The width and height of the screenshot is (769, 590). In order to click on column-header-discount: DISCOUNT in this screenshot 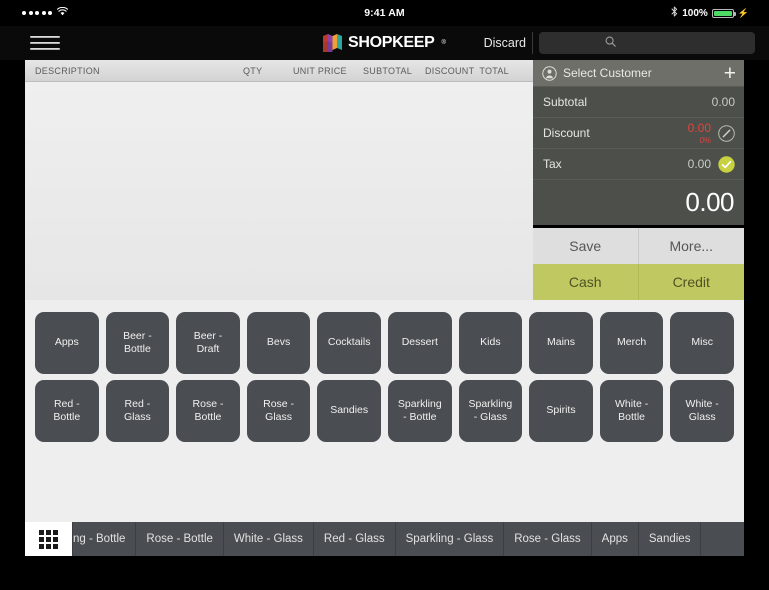, I will do `click(450, 71)`.